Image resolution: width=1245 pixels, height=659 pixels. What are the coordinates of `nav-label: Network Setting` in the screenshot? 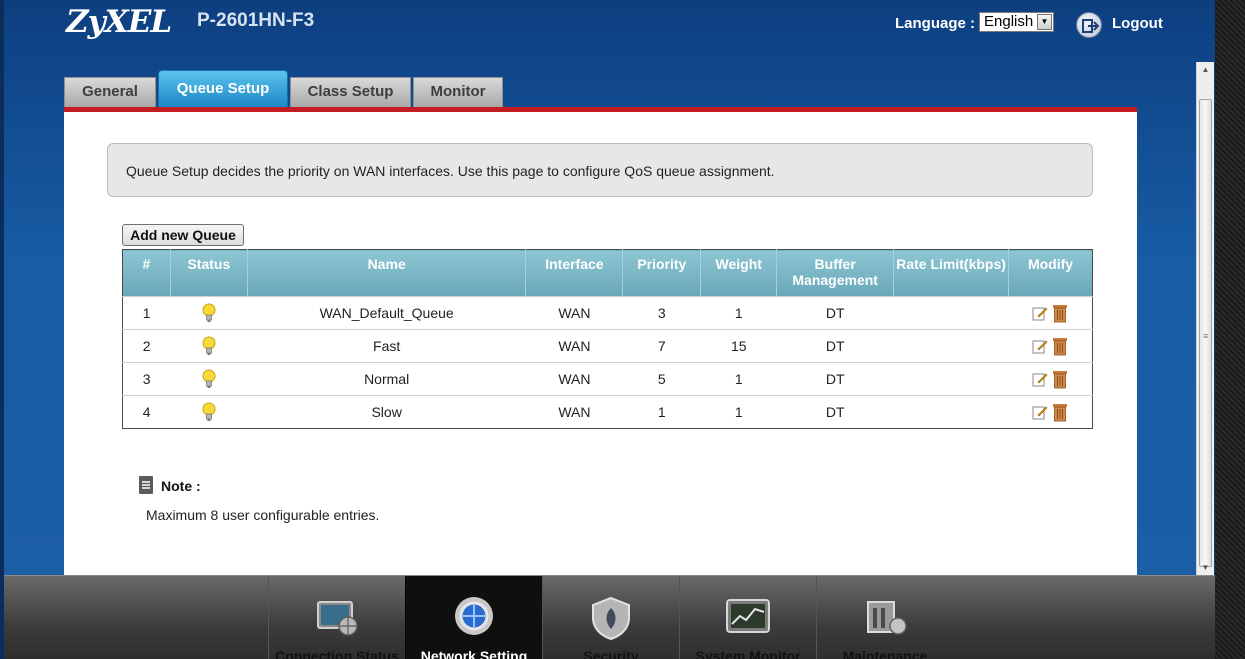 It's located at (474, 653).